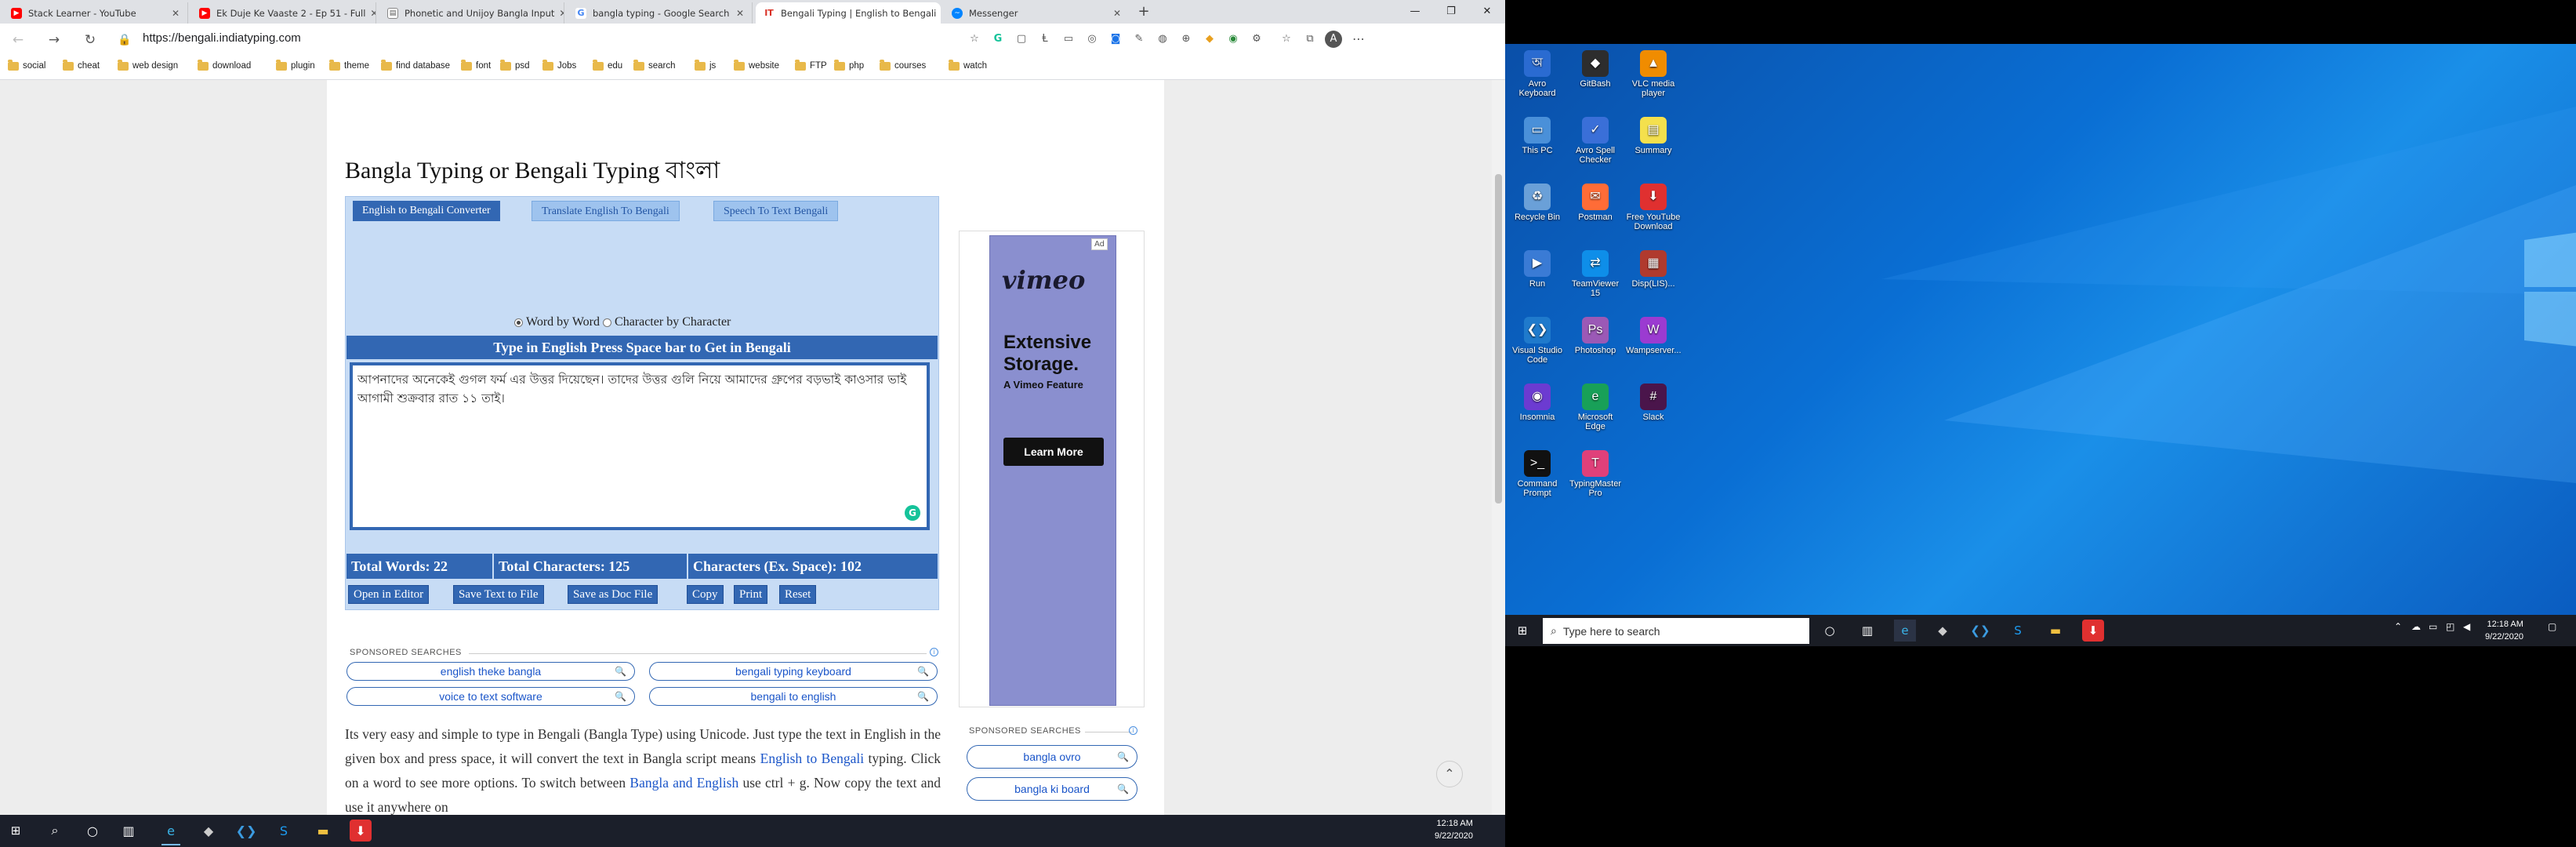 This screenshot has height=847, width=2576. I want to click on profile-avatar: A, so click(1333, 39).